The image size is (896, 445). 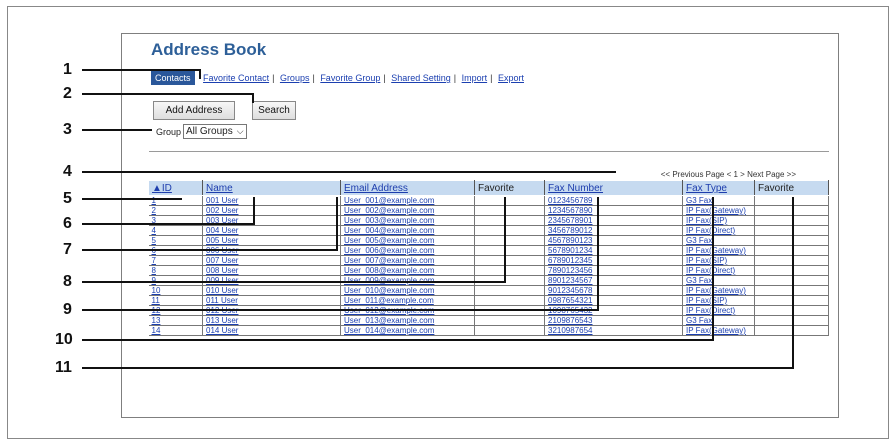 I want to click on callout-5: 5, so click(x=67, y=198).